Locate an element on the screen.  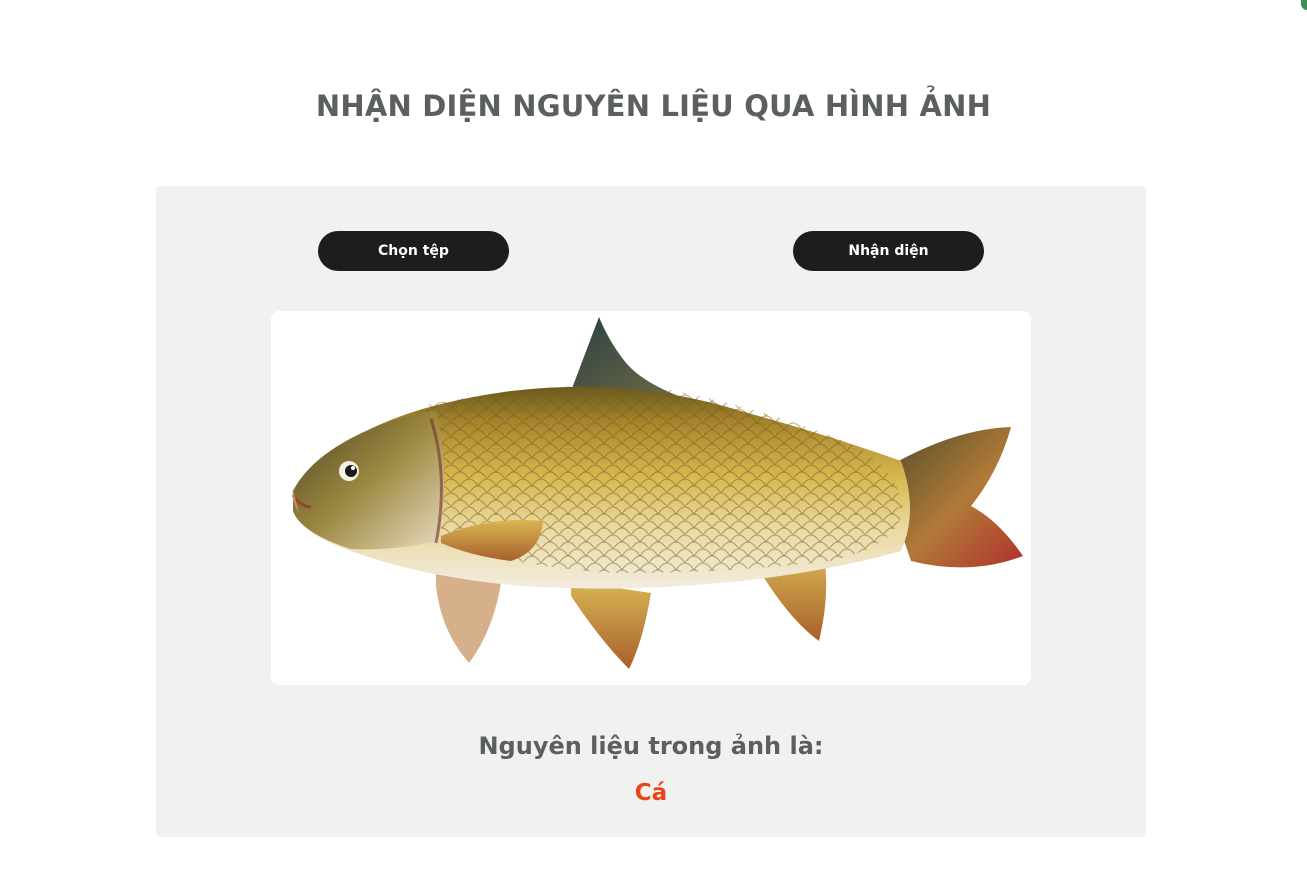
choose-file-button: Chọn tệp is located at coordinates (413, 251).